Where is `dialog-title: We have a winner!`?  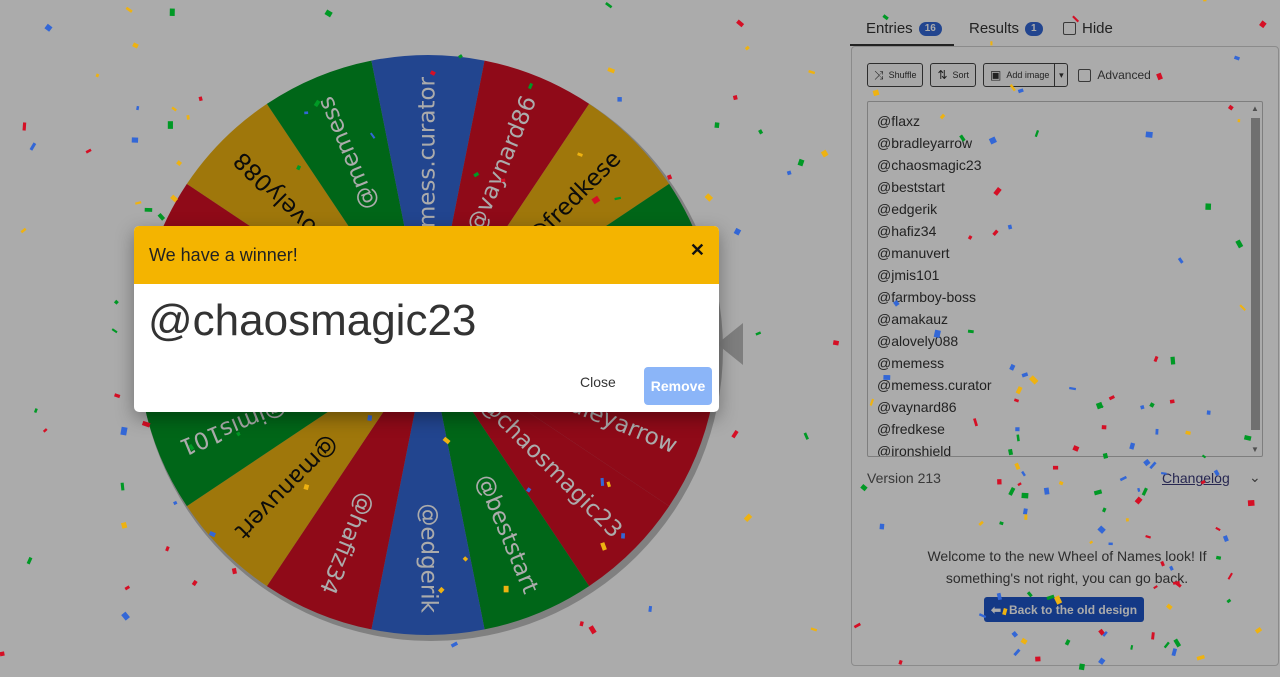
dialog-title: We have a winner! is located at coordinates (223, 255).